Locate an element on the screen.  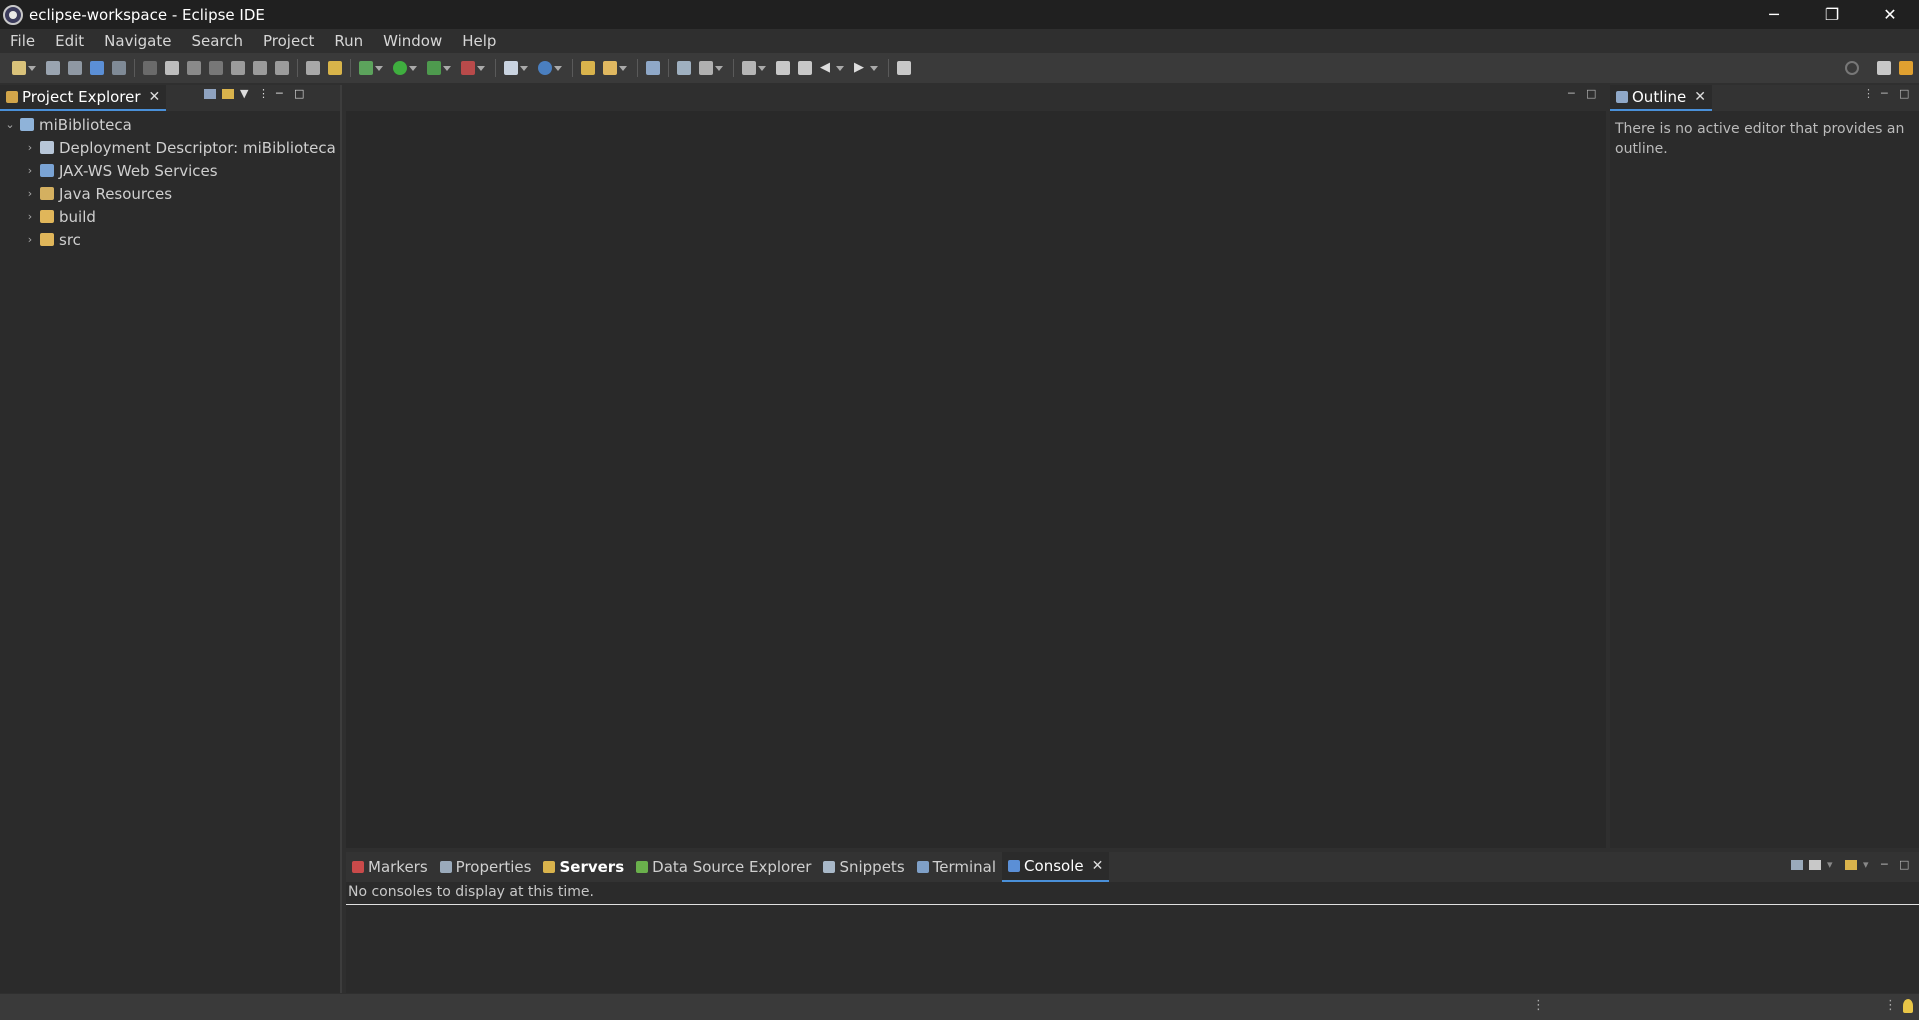
open-type-icon is located at coordinates (588, 68).